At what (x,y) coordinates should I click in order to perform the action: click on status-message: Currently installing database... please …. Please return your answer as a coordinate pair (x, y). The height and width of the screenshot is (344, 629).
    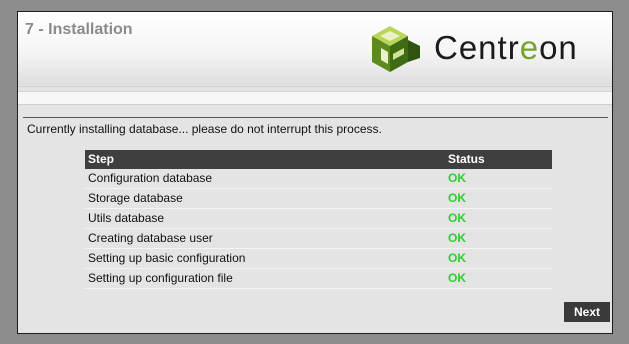
    Looking at the image, I should click on (204, 129).